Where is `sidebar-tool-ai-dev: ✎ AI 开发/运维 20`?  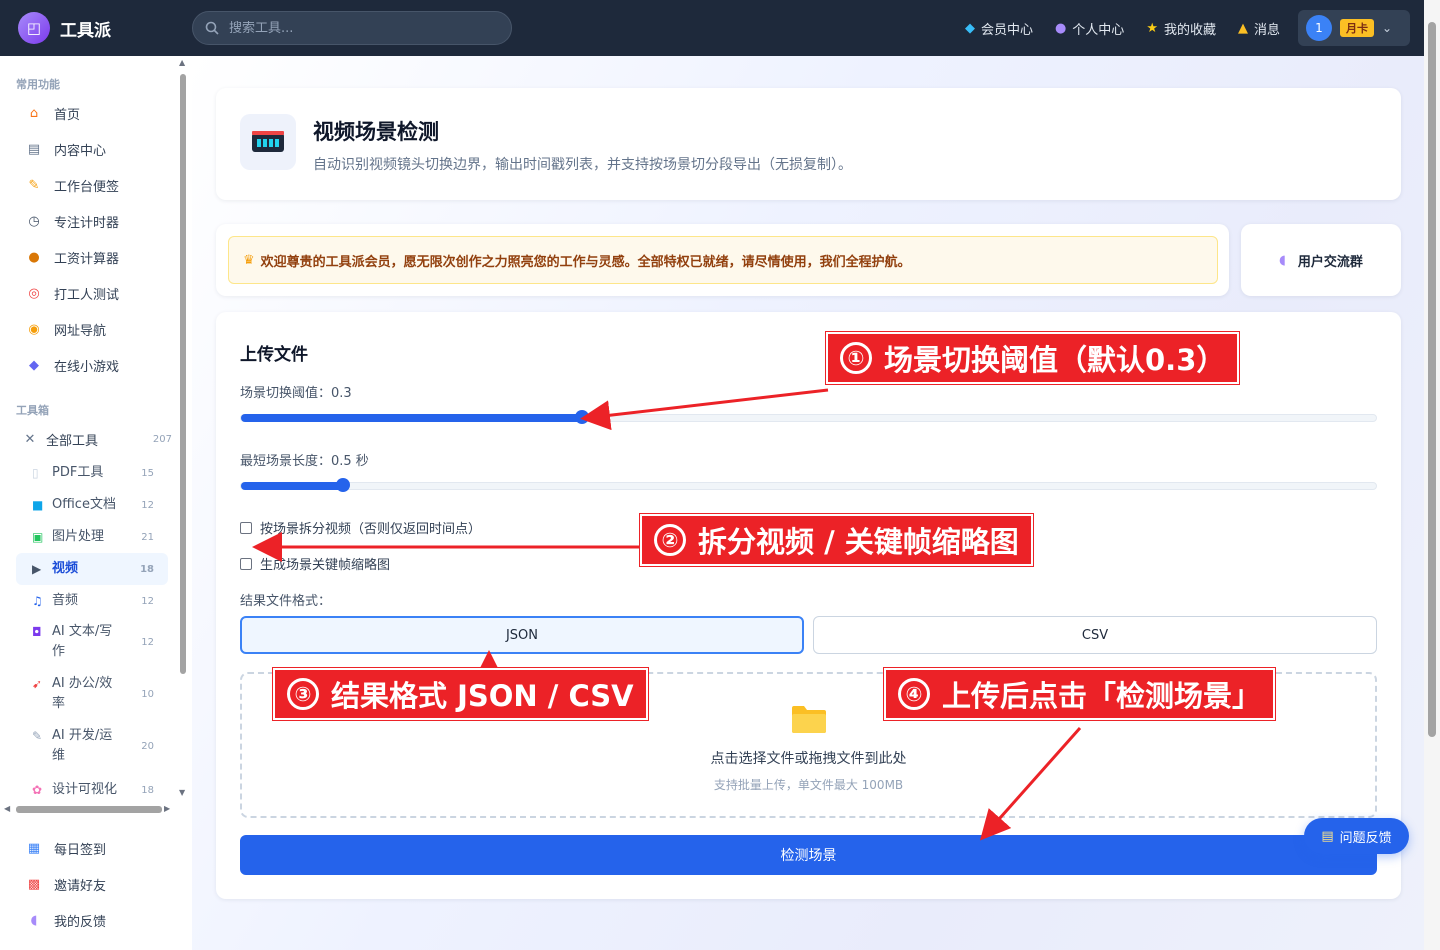
sidebar-tool-ai-dev: ✎ AI 开发/运维 20 is located at coordinates (92, 746).